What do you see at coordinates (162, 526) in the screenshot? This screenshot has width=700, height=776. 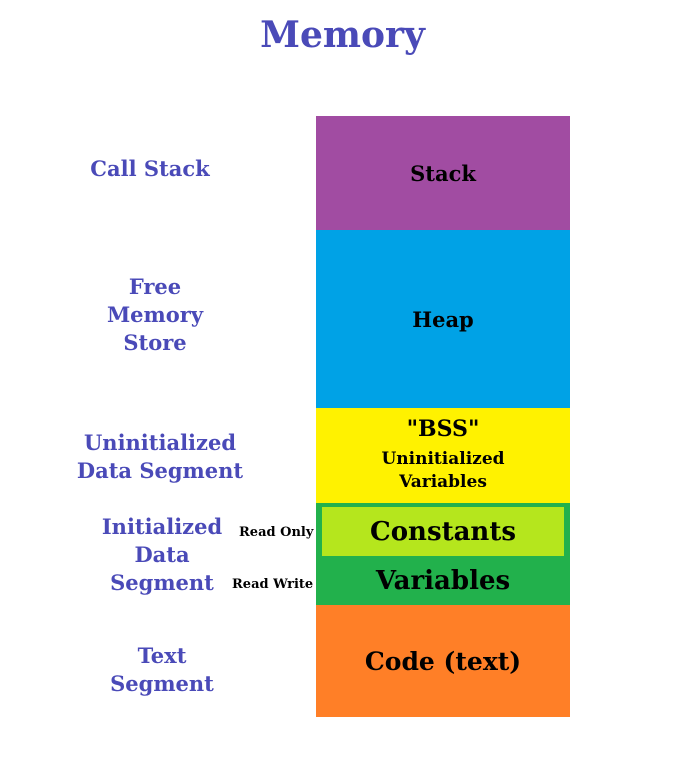 I see `label-line: Initialized` at bounding box center [162, 526].